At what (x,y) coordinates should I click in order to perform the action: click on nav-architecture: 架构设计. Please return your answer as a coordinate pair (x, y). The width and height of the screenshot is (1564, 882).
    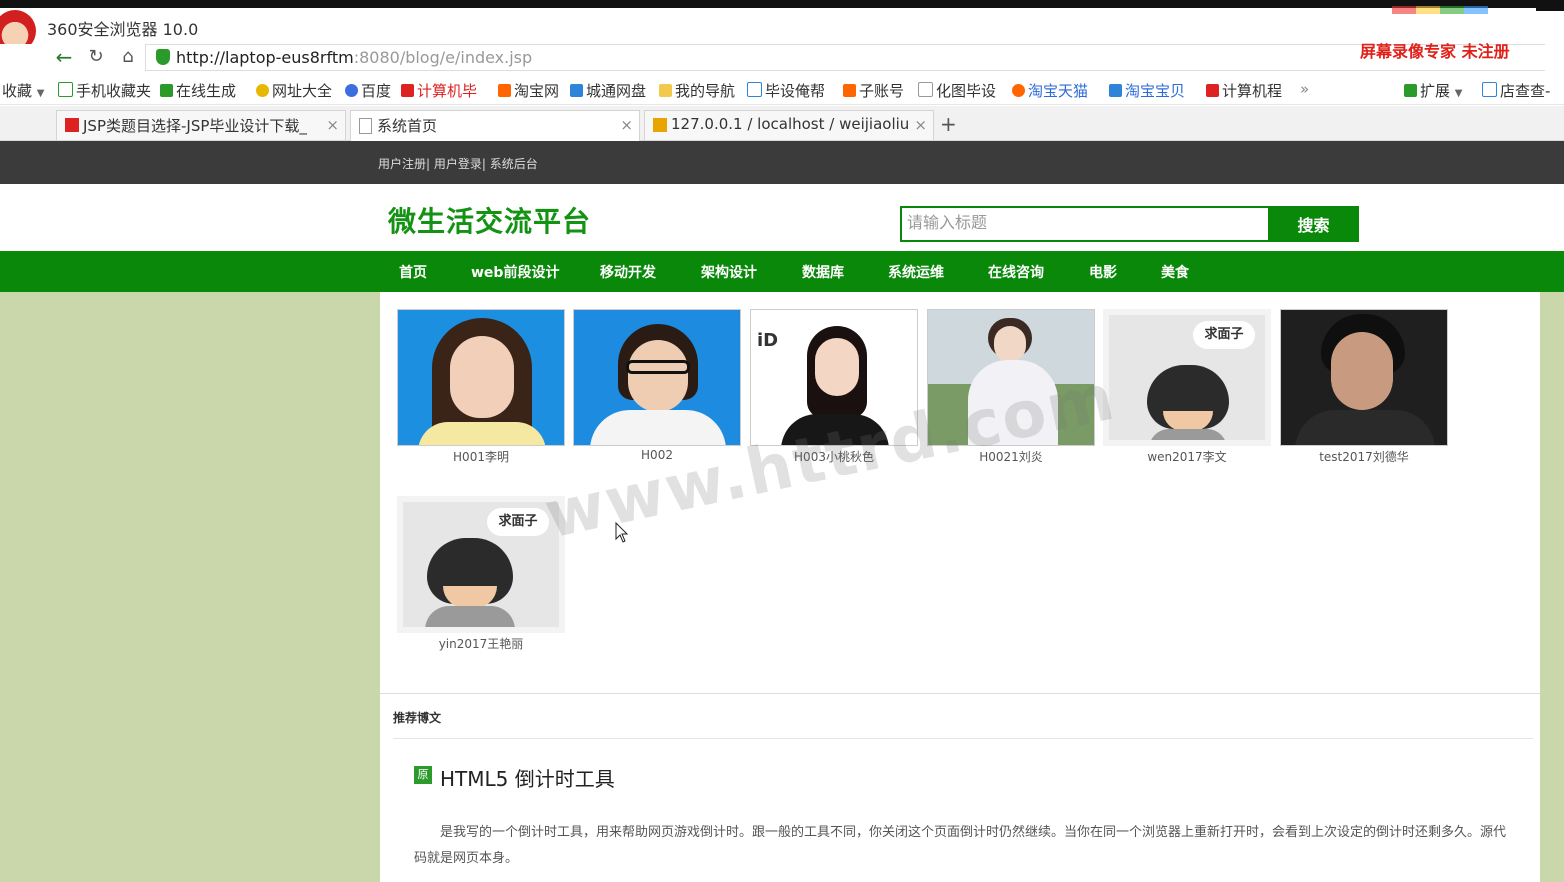
    Looking at the image, I should click on (729, 272).